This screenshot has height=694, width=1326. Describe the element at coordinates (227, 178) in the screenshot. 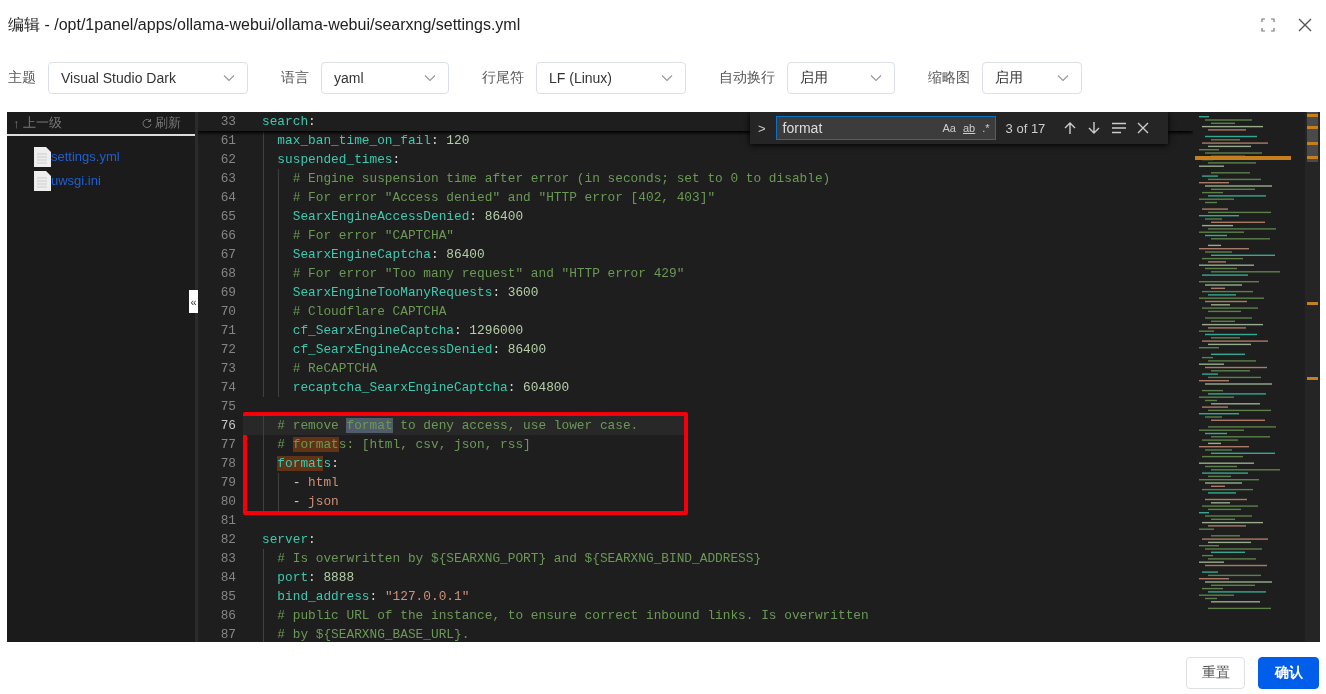

I see `line-number: 63` at that location.